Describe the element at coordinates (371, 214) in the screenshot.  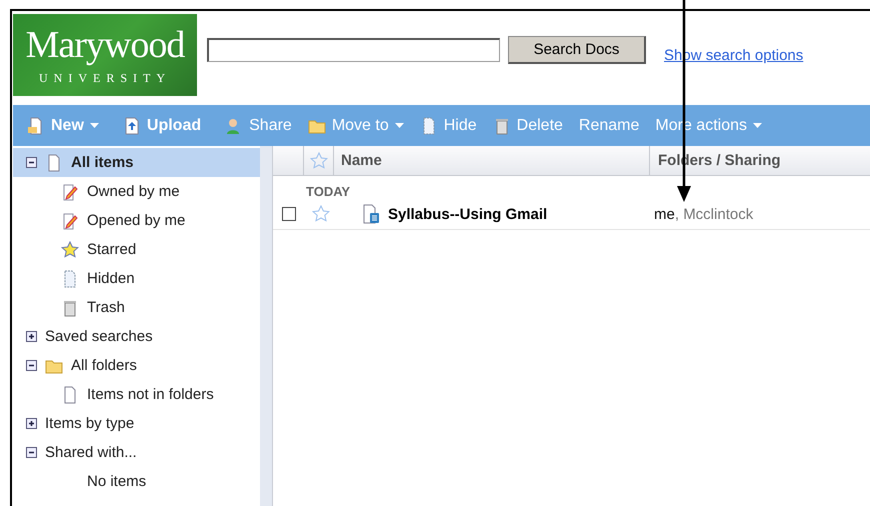
I see `document-icon` at that location.